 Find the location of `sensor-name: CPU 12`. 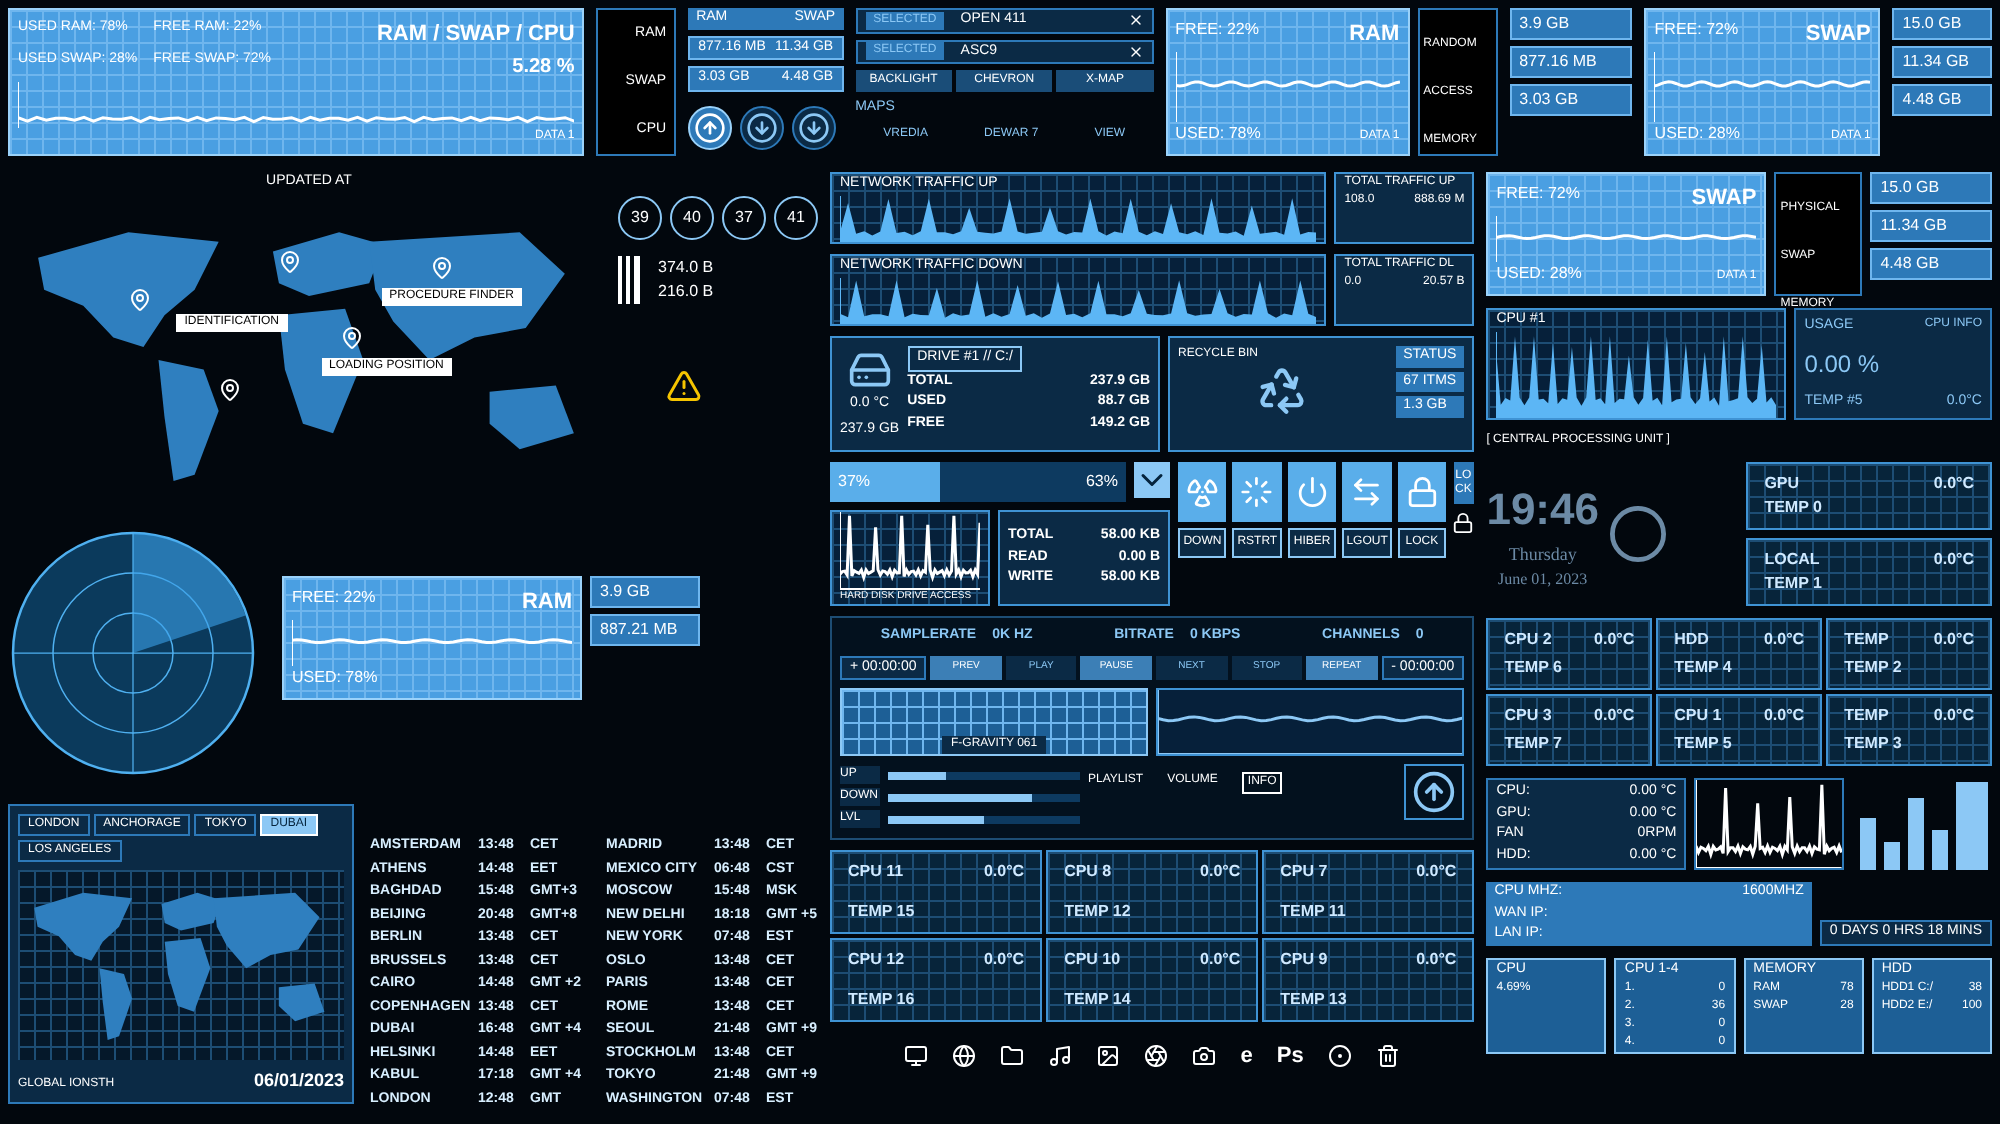

sensor-name: CPU 12 is located at coordinates (876, 960).